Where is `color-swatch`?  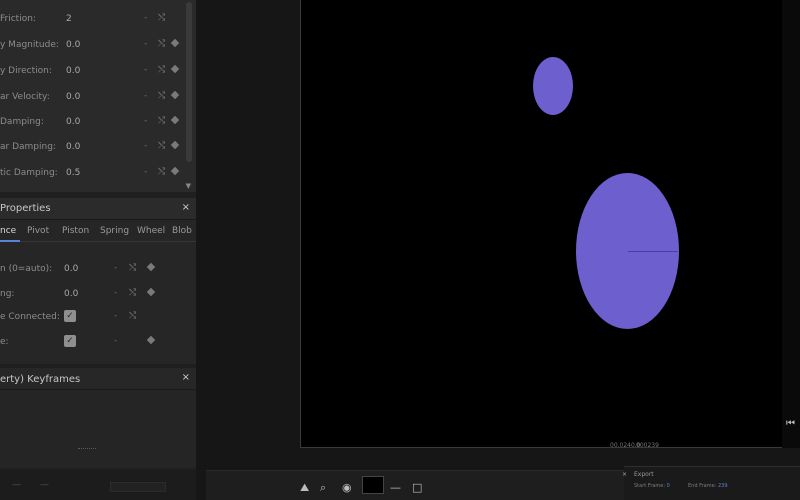 color-swatch is located at coordinates (373, 485).